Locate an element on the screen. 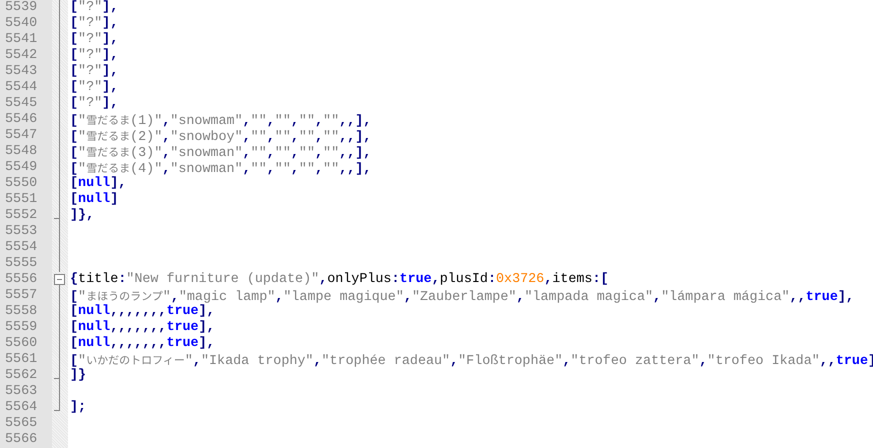 This screenshot has width=873, height=448. code-line: ["まほうのランプ","magic lamp","lampe magique","Zauberlampe","lampada magica","lámpara mágica",,true], is located at coordinates (462, 296).